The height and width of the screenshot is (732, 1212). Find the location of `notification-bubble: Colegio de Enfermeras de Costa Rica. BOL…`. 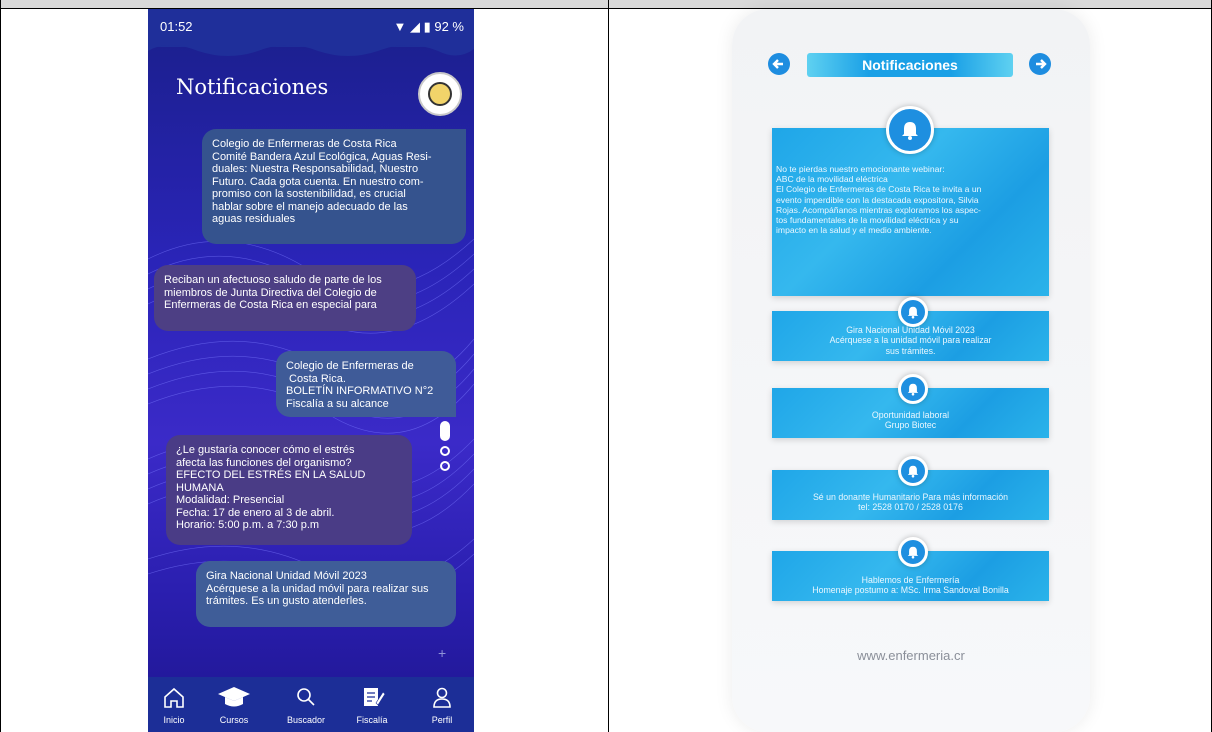

notification-bubble: Colegio de Enfermeras de Costa Rica. BOL… is located at coordinates (366, 384).